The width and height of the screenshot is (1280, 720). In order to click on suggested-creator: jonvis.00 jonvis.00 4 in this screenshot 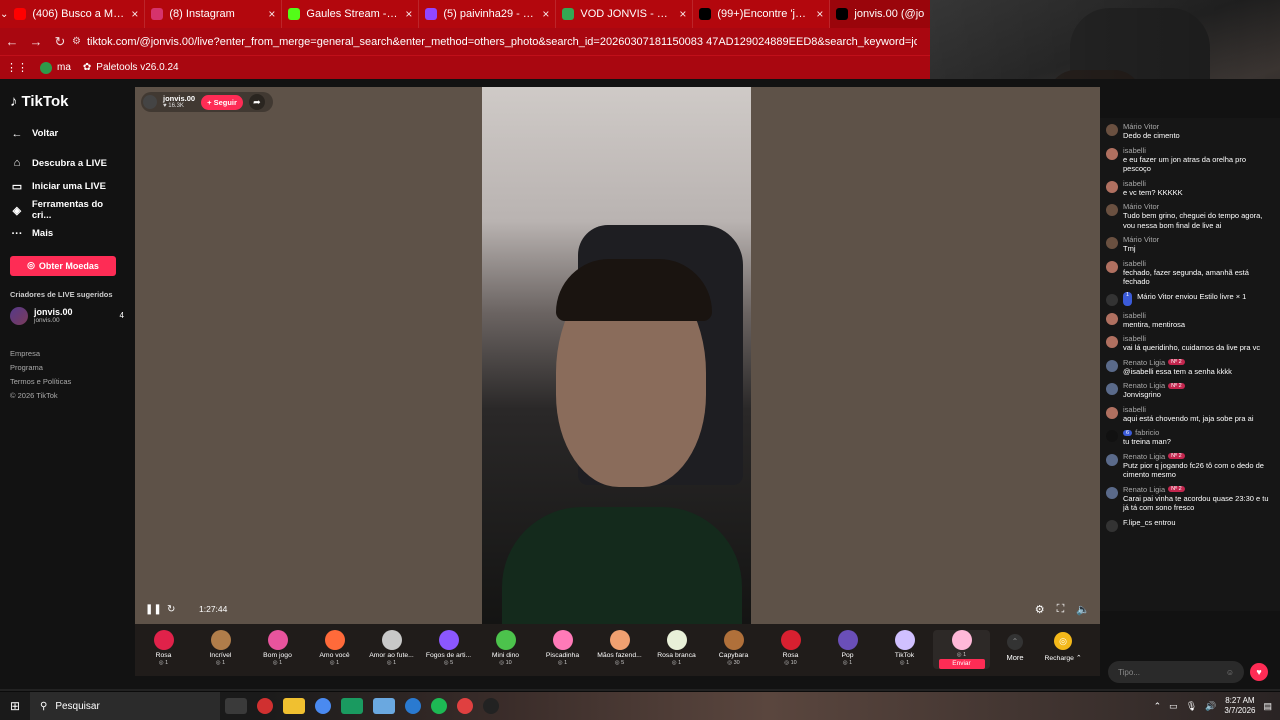, I will do `click(67, 315)`.